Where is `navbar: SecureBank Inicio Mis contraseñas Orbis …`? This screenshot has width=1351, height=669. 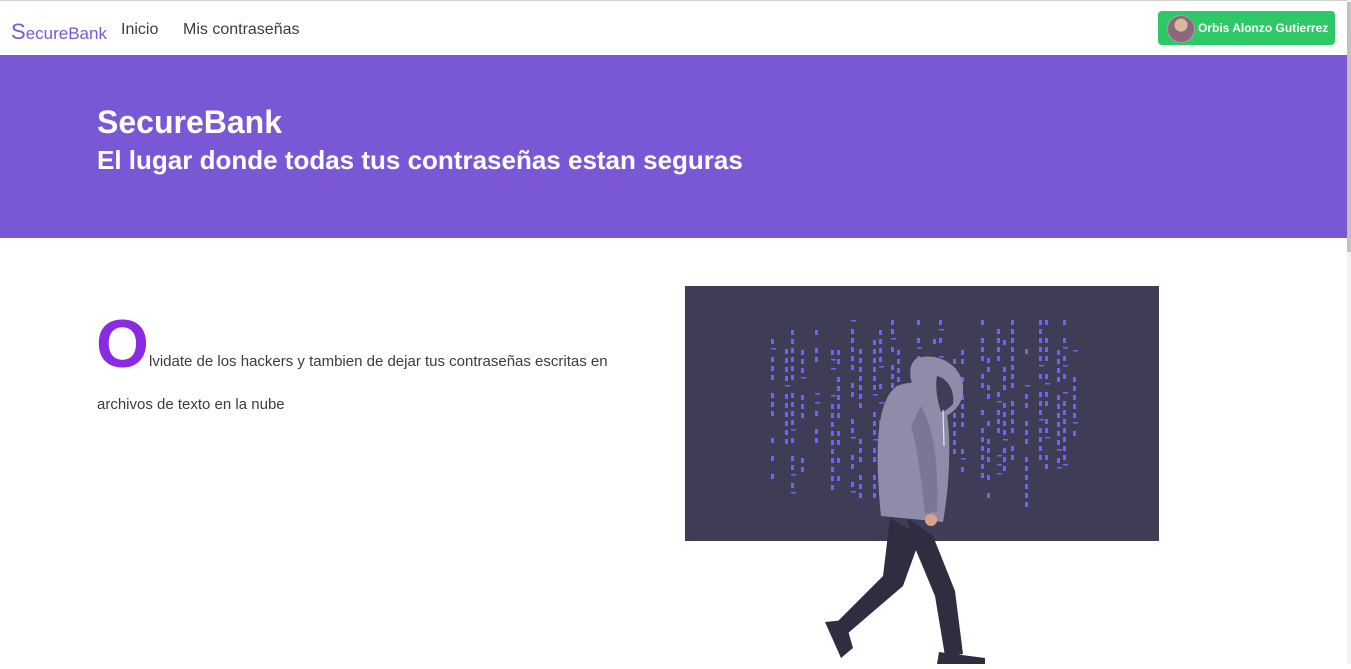 navbar: SecureBank Inicio Mis contraseñas Orbis … is located at coordinates (673, 28).